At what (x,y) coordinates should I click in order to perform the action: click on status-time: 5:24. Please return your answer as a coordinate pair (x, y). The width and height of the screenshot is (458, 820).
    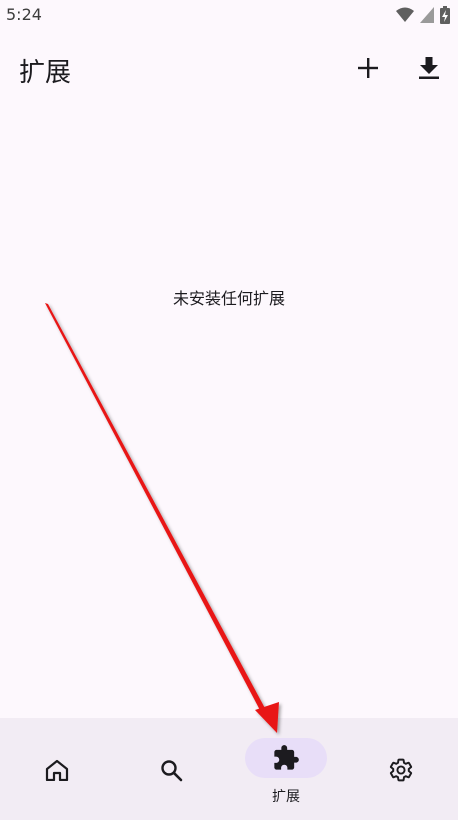
    Looking at the image, I should click on (24, 14).